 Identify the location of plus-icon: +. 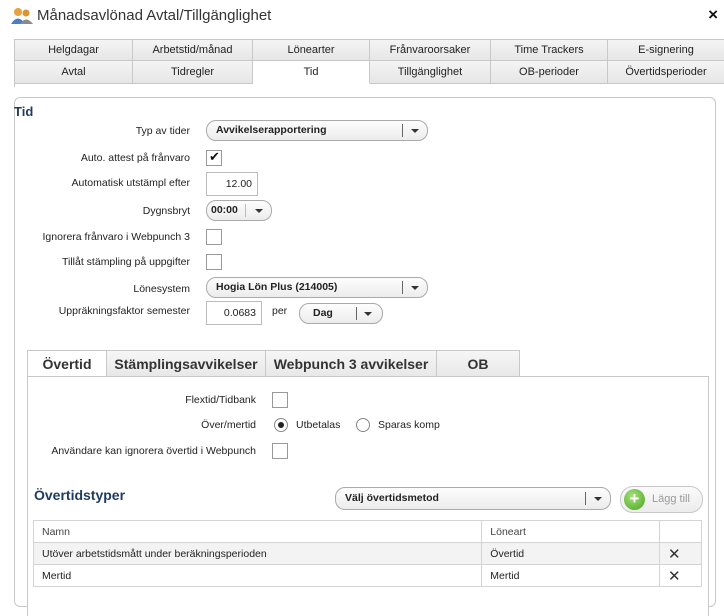
(634, 499).